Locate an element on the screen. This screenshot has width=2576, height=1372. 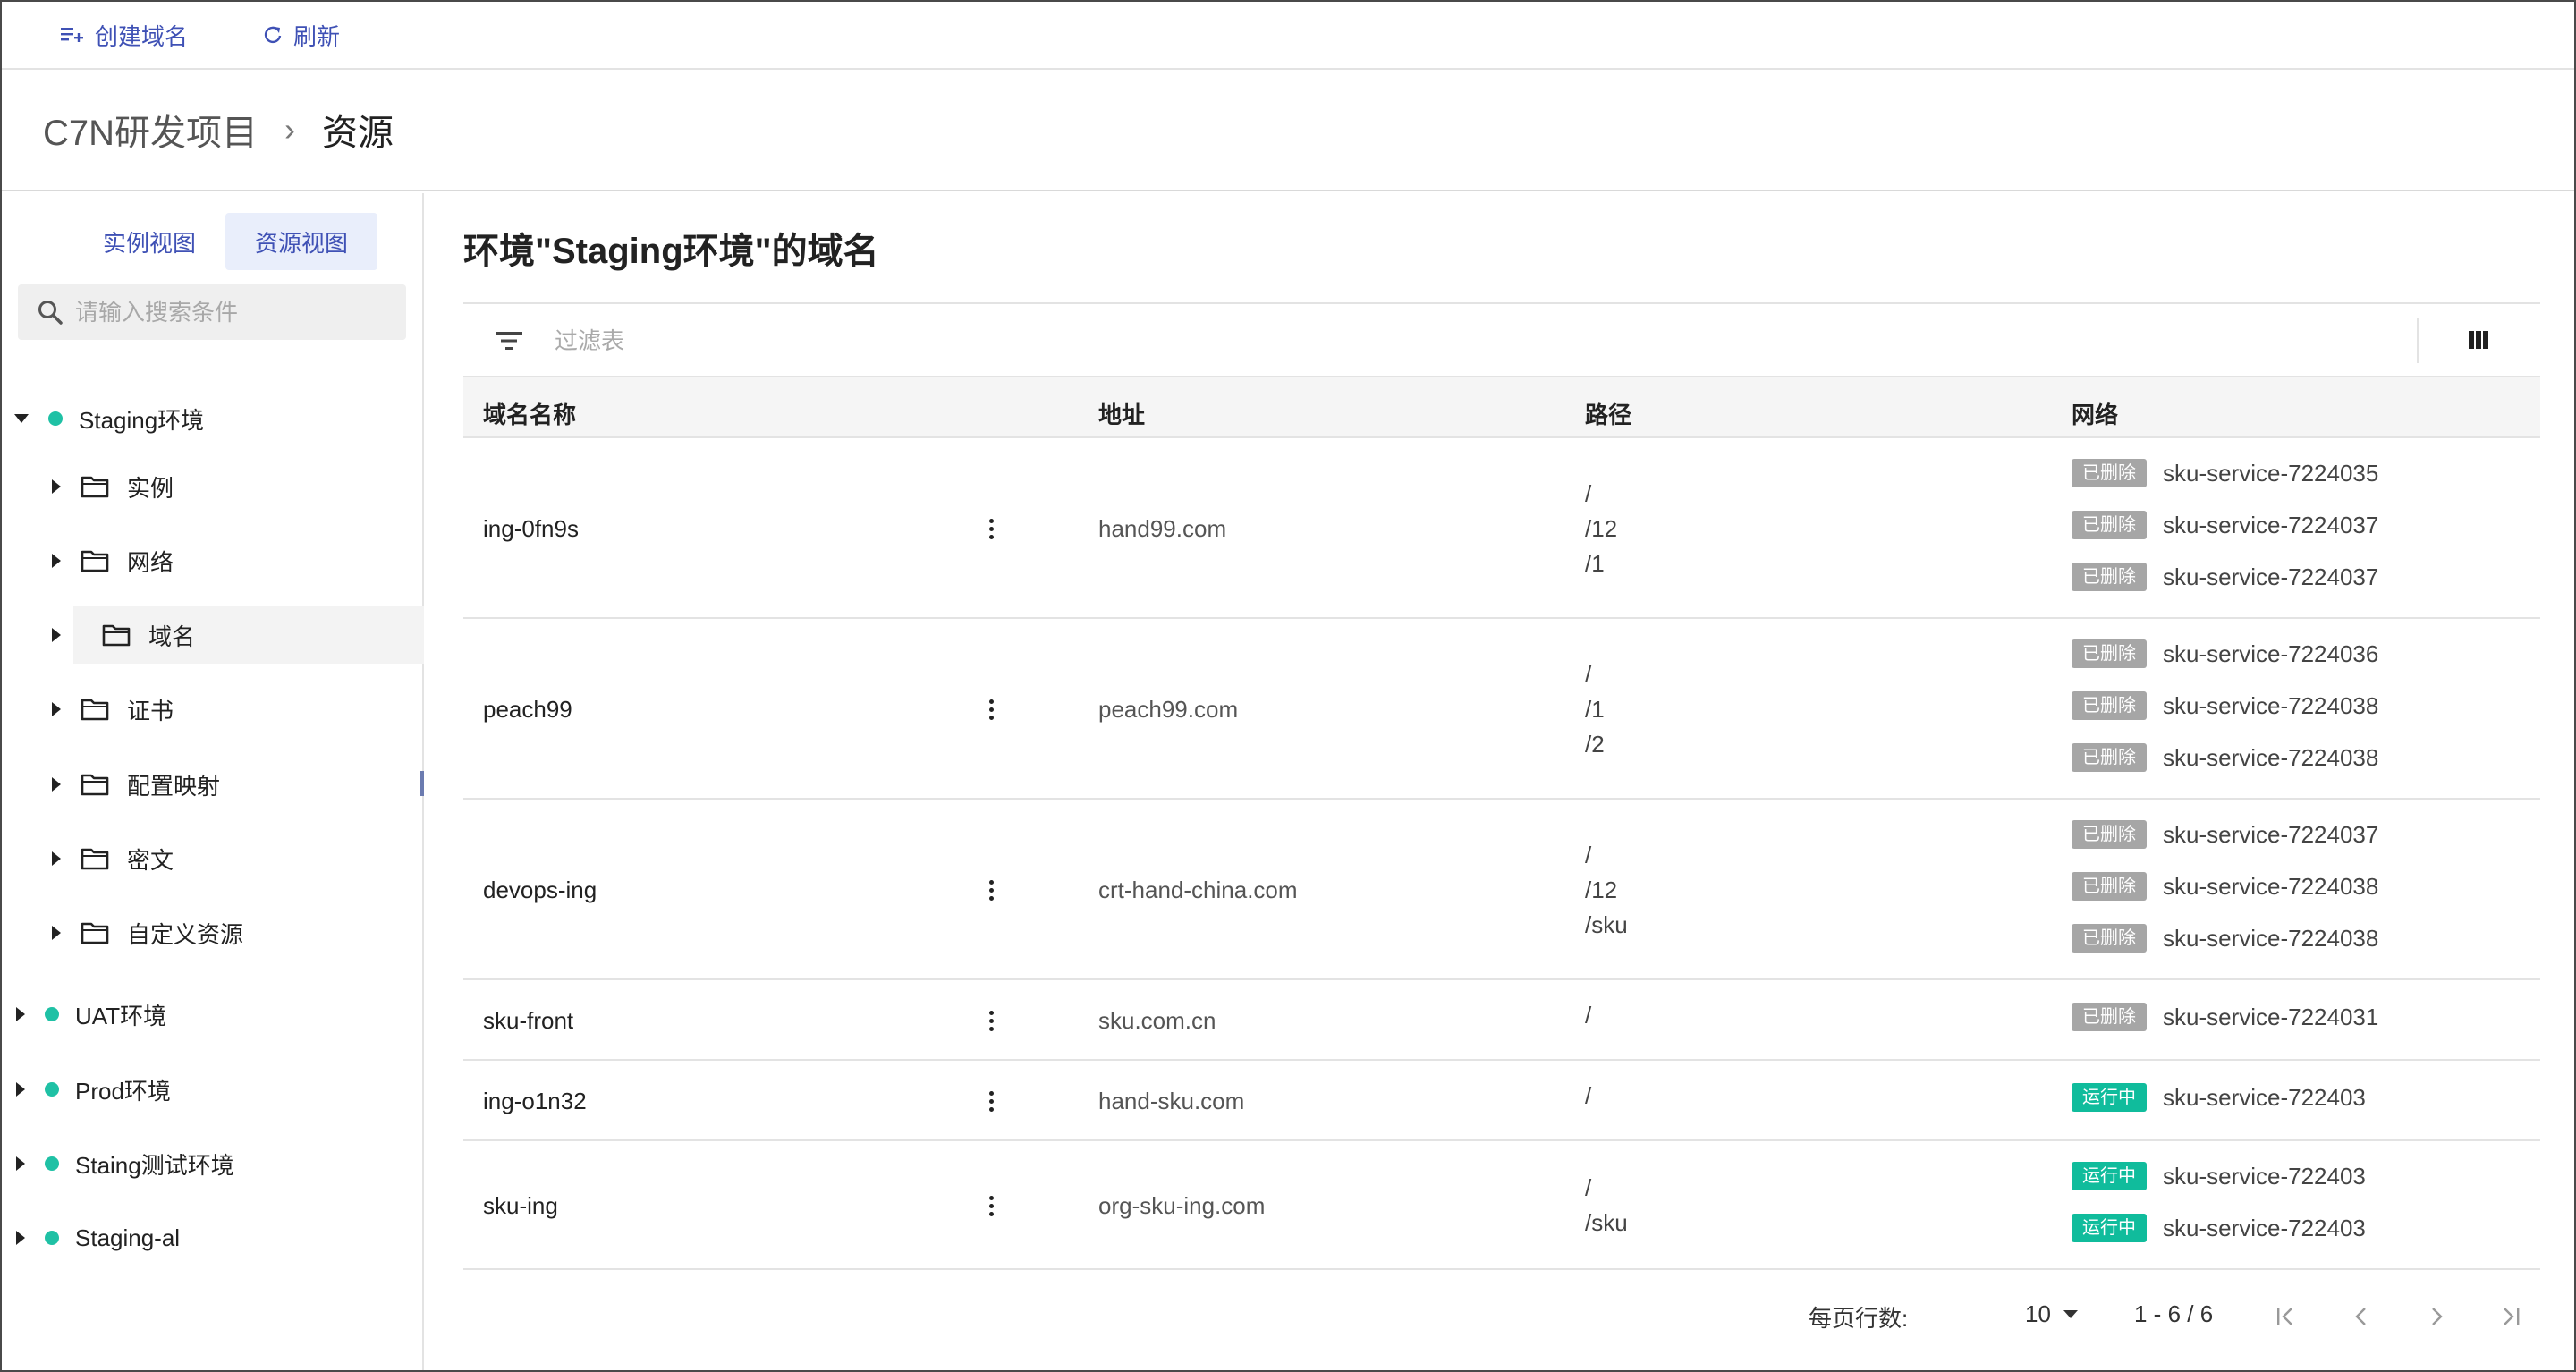
refresh-button: 刷新 is located at coordinates (301, 35).